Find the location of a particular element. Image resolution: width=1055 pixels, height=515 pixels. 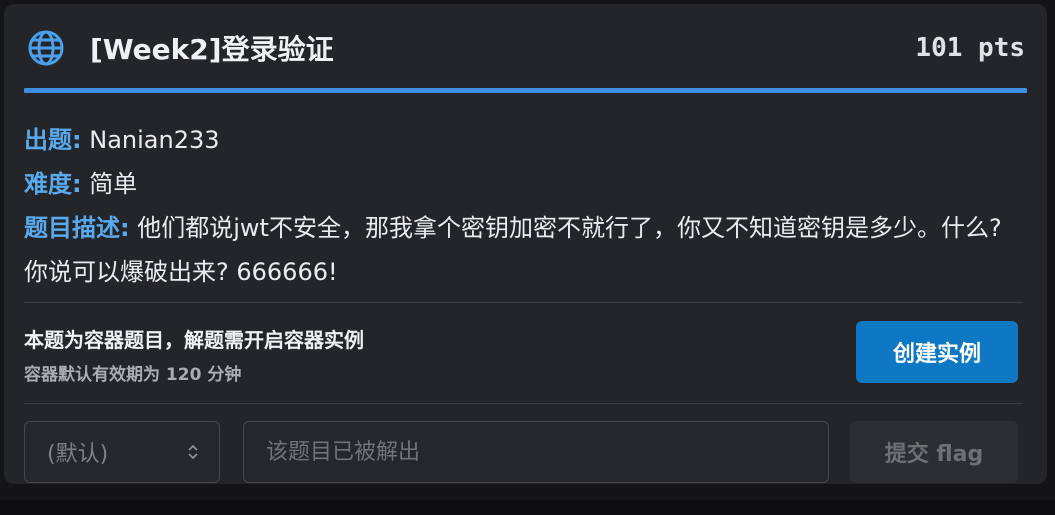

author-value: Nanian233 is located at coordinates (154, 140).